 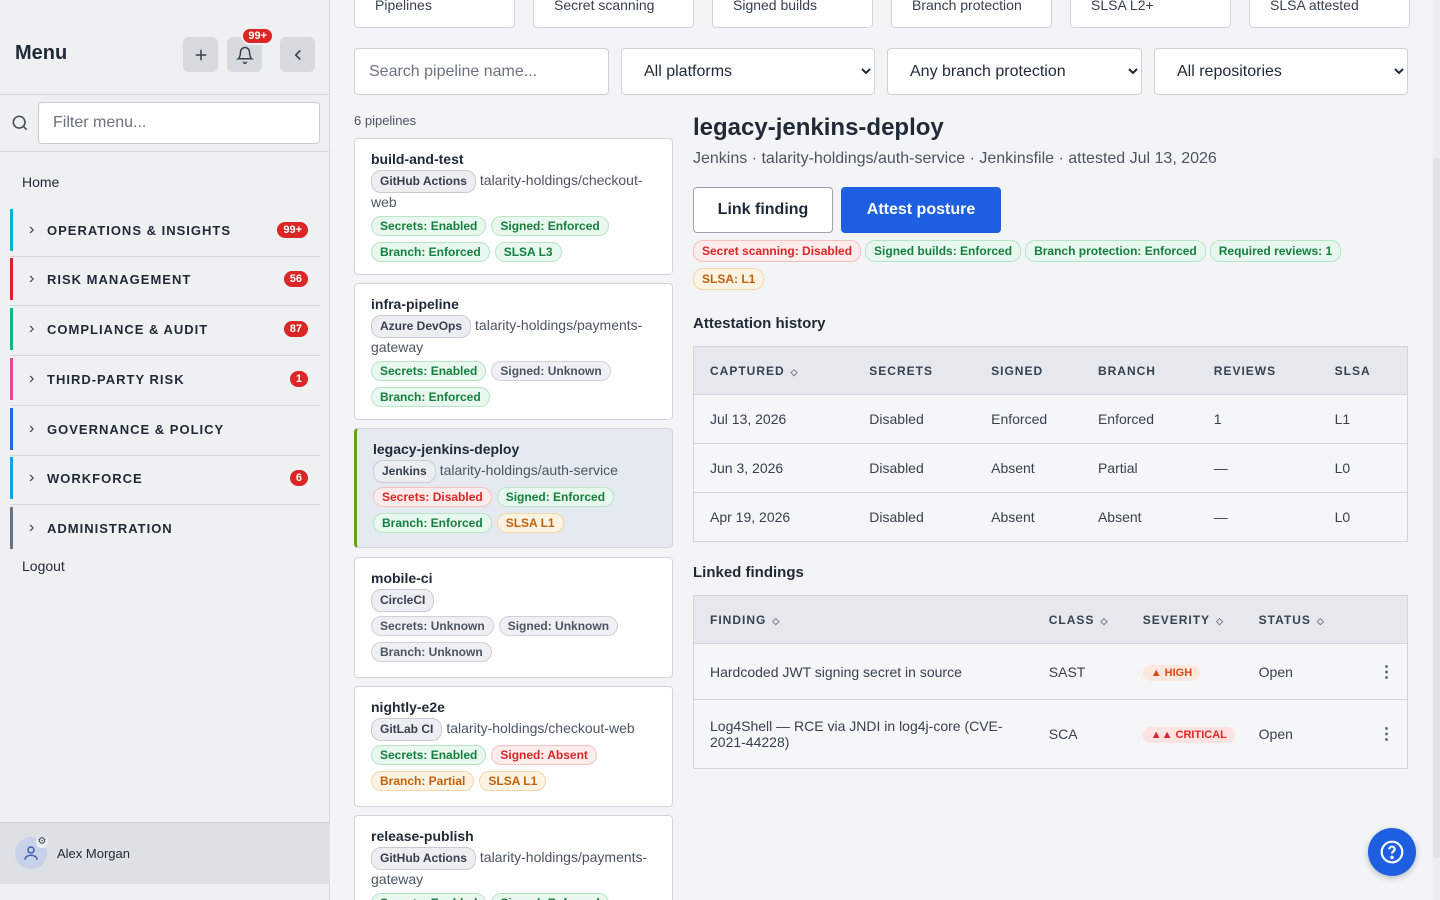 I want to click on kpi-card: Secret scanning, so click(x=613, y=14).